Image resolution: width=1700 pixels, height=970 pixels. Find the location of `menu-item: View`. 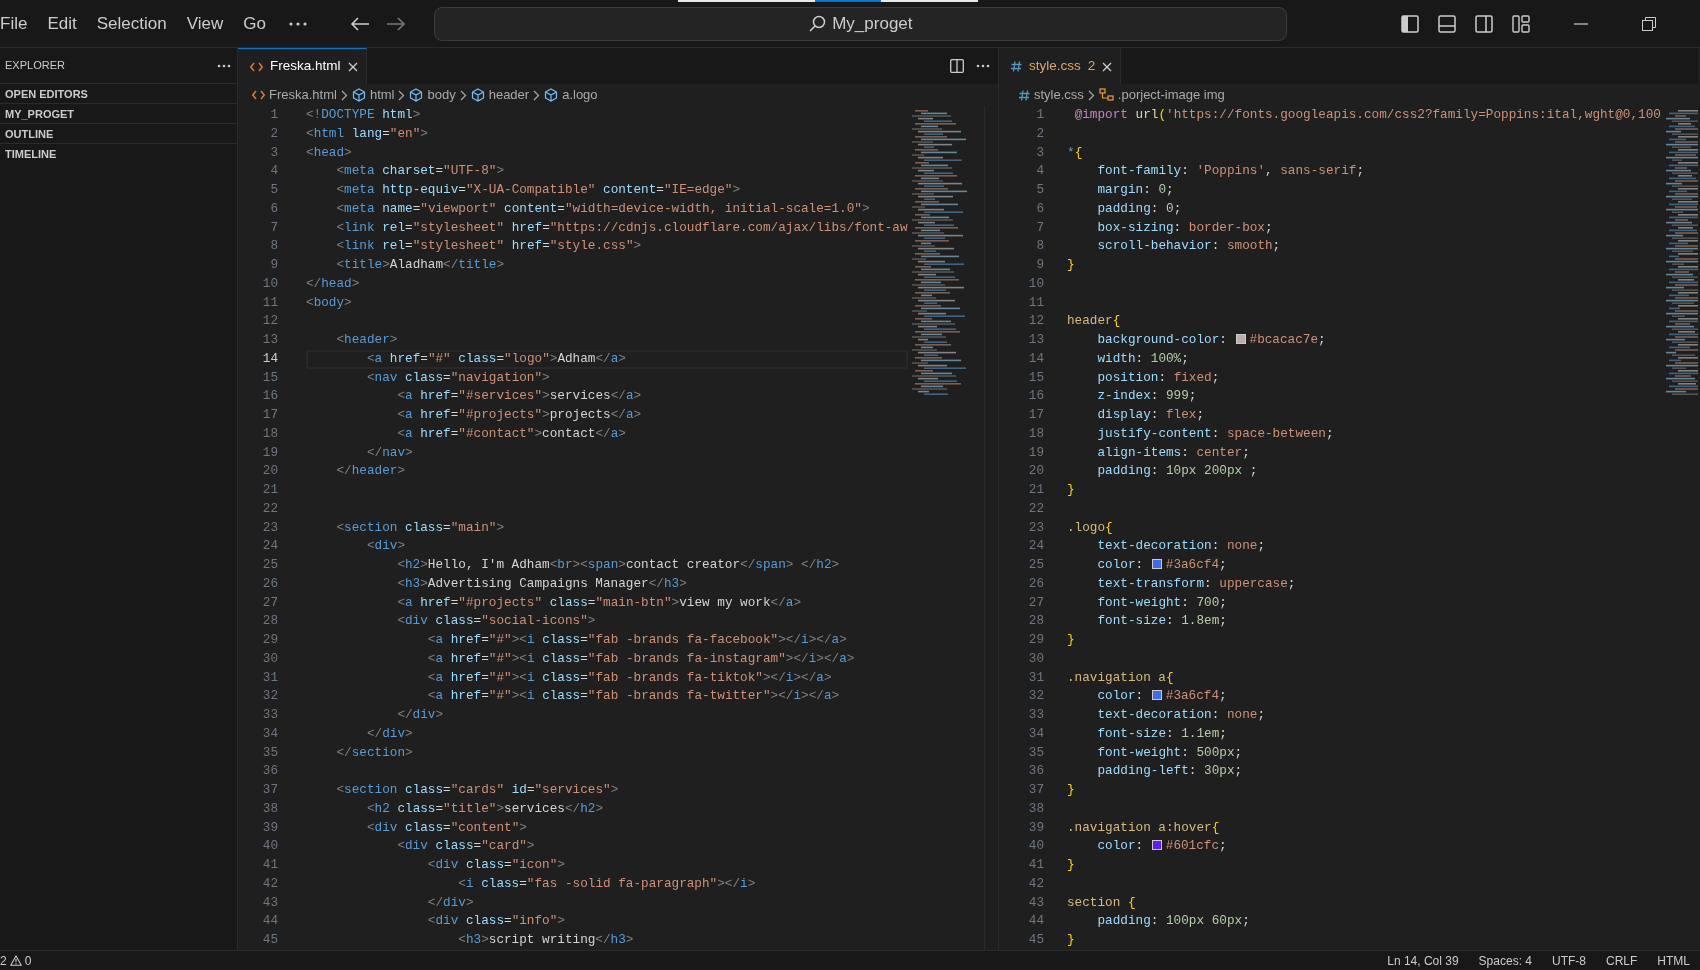

menu-item: View is located at coordinates (205, 23).